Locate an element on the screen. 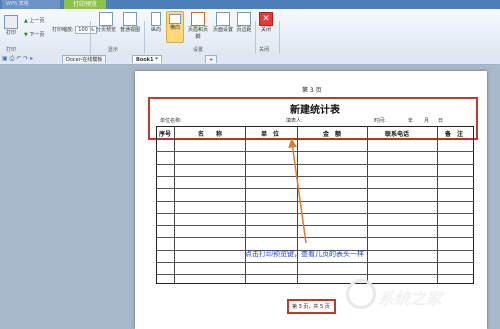 Image resolution: width=500 pixels, height=329 pixels. watermark-logo is located at coordinates (361, 294).